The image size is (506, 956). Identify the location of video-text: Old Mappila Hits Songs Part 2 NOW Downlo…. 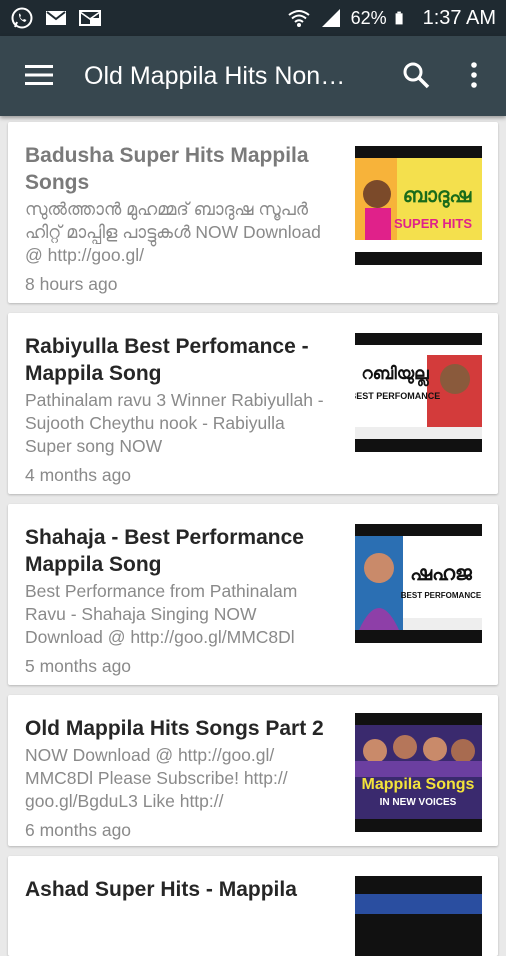
(180, 778).